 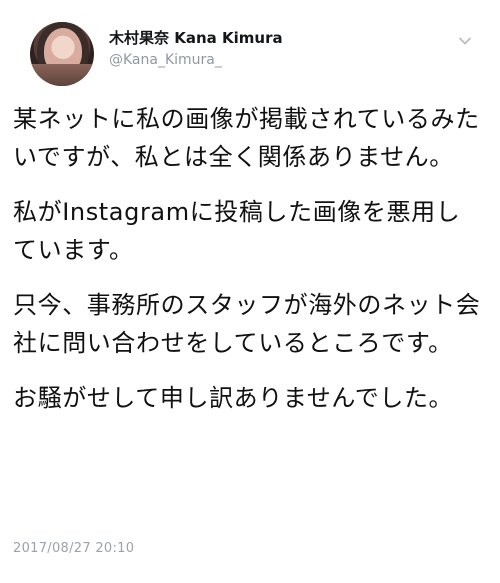 What do you see at coordinates (246, 138) in the screenshot?
I see `tweet-paragraph-1: 某ネットに私の画像が掲載されているみたいですが、私とは全く関係ありません。` at bounding box center [246, 138].